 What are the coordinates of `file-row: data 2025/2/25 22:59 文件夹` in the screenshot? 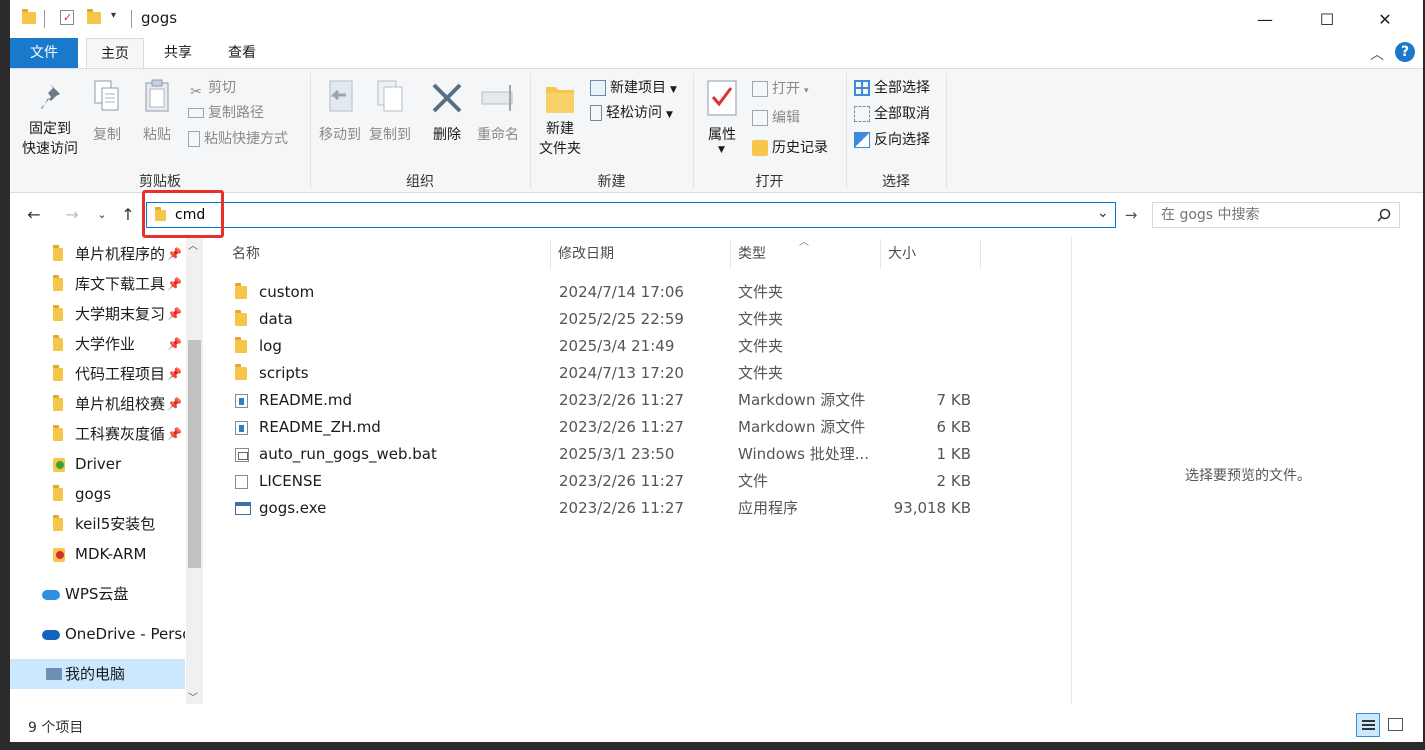 It's located at (607, 319).